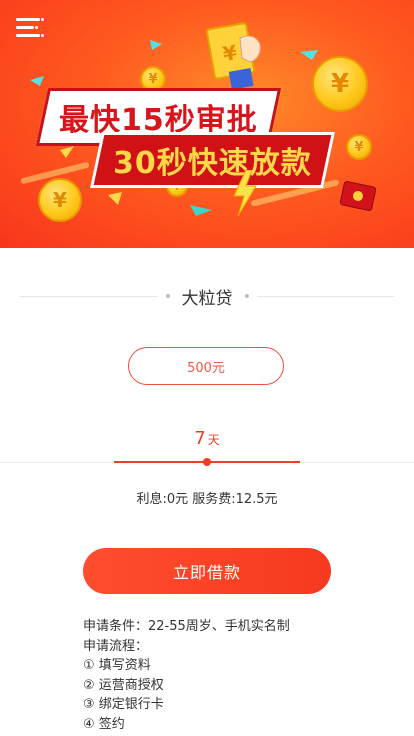  I want to click on fee-summary: 利息:0元 服务费:12.5元, so click(207, 499).